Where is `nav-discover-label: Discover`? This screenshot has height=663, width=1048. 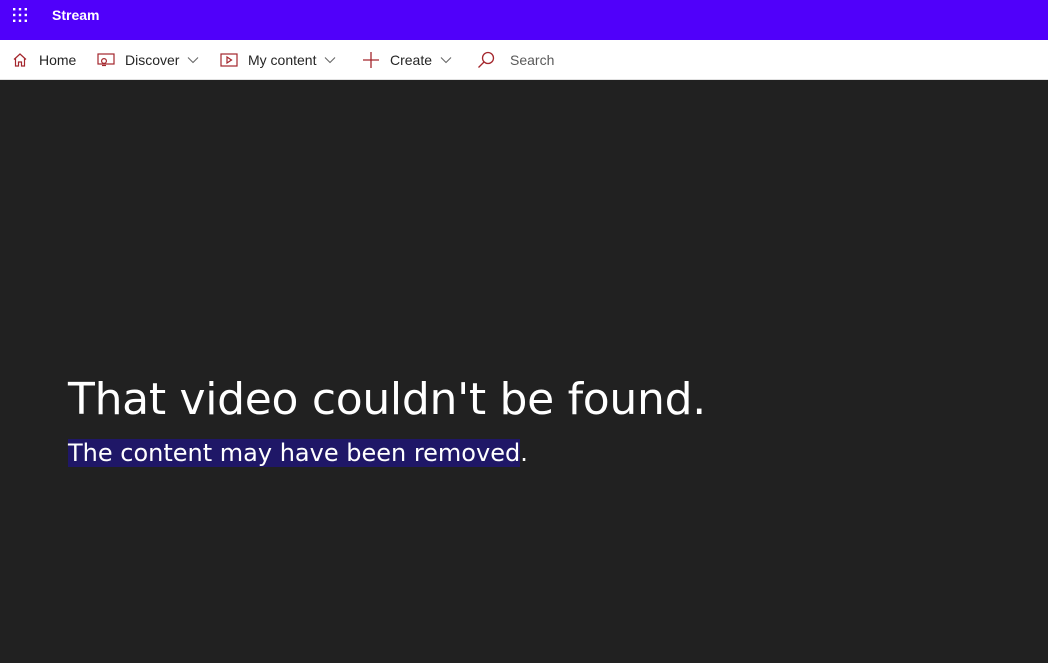
nav-discover-label: Discover is located at coordinates (152, 60).